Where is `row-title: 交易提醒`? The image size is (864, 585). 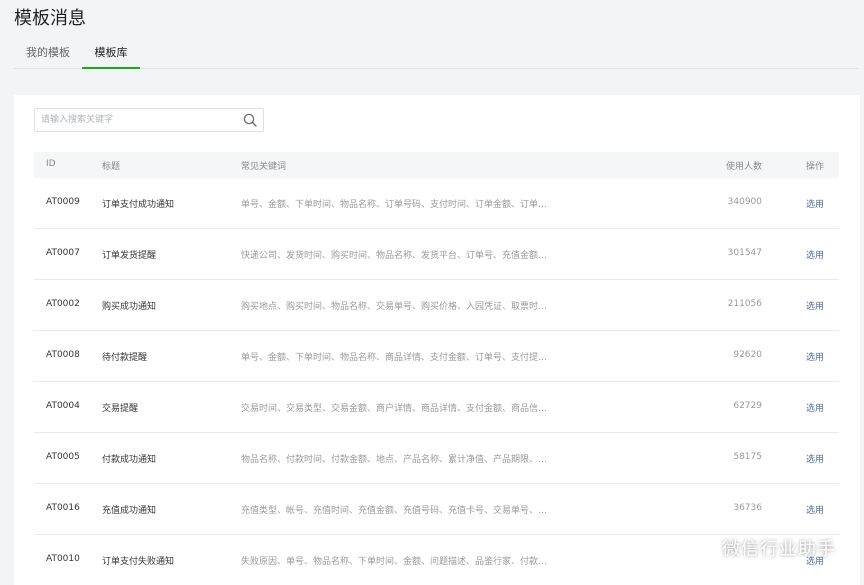
row-title: 交易提醒 is located at coordinates (120, 409).